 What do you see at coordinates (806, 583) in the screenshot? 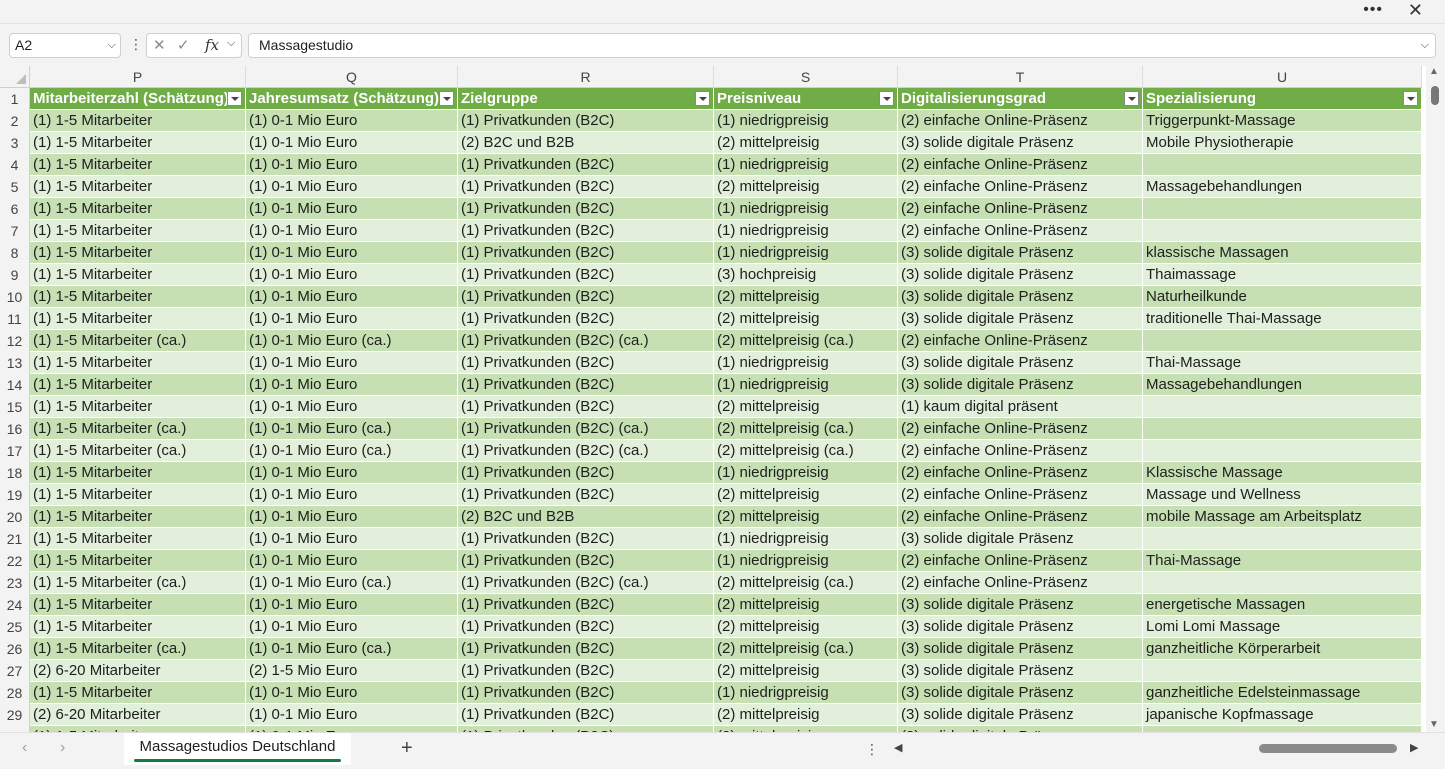
I see `table-cell: (2) mittelpreisig (ca.)` at bounding box center [806, 583].